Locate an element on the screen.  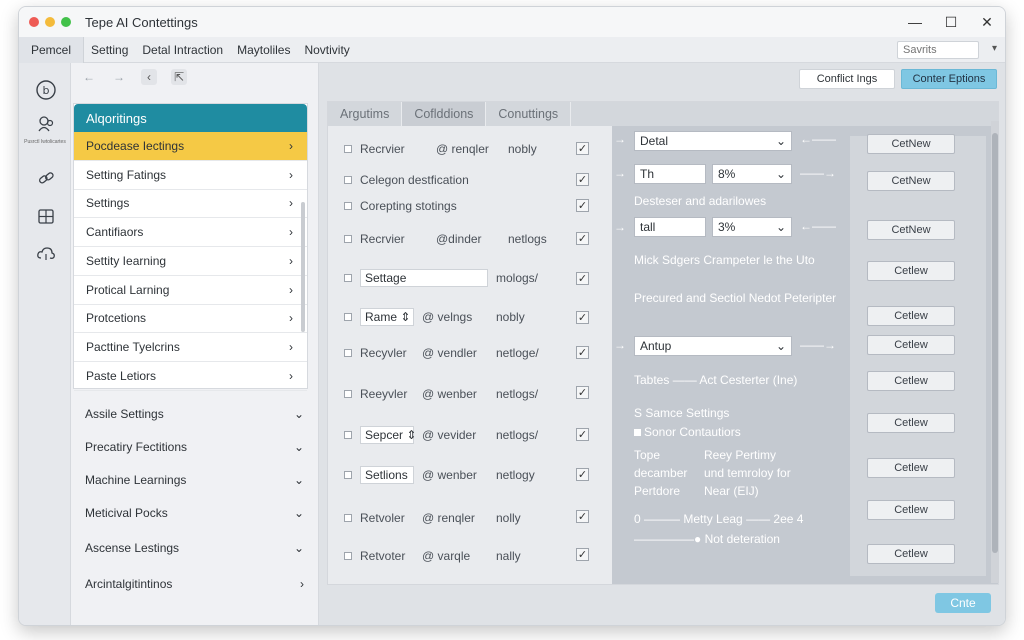
section-item: Machine Learnings ⌄ is located at coordinates (194, 479).